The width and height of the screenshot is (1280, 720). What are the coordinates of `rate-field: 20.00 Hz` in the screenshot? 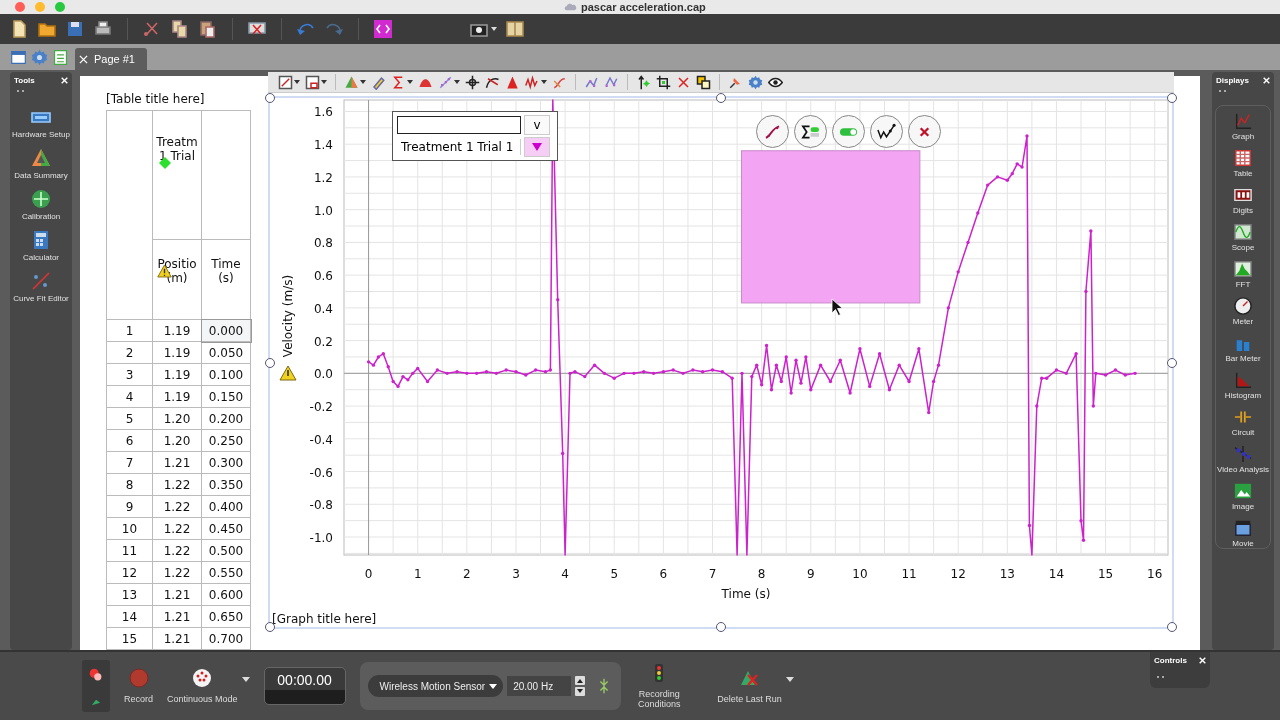 It's located at (539, 686).